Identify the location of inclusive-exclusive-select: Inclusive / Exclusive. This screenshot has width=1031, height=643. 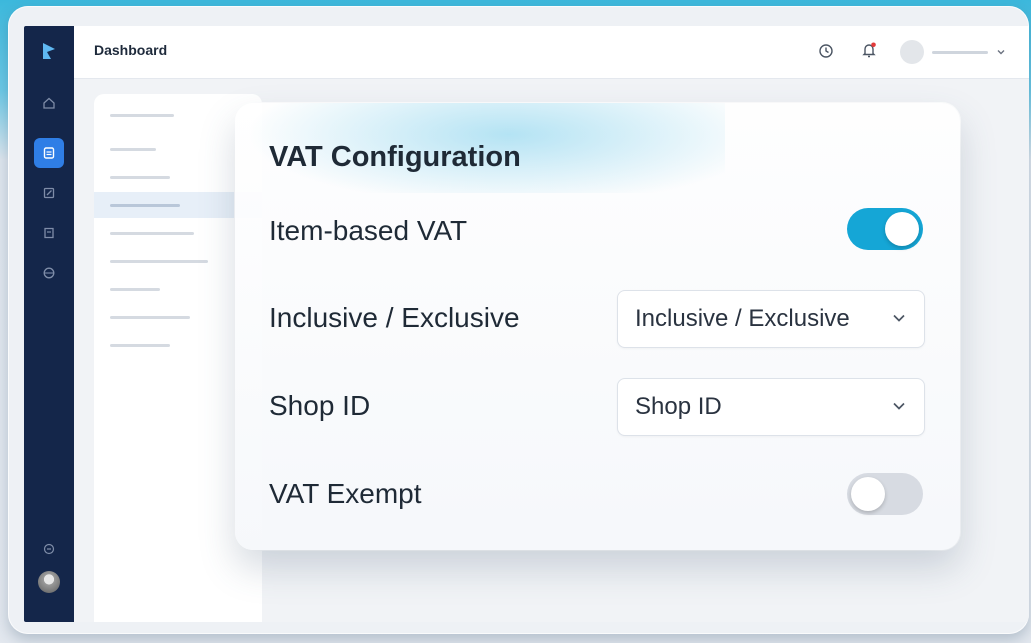
(771, 319).